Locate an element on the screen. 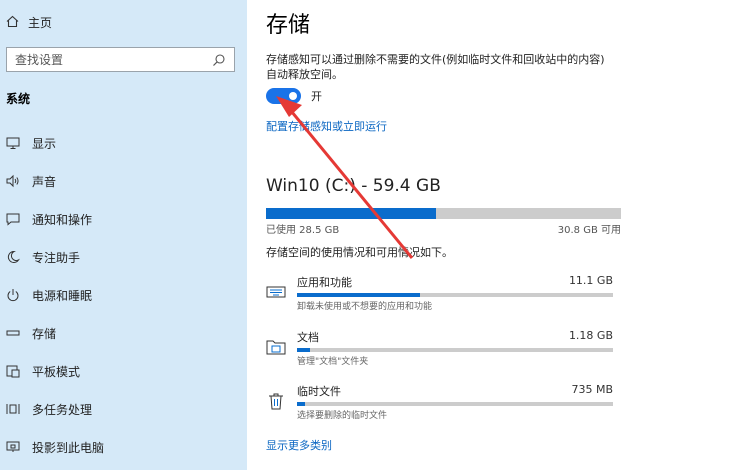 The height and width of the screenshot is (470, 739). search-placeholder: 查找设置 is located at coordinates (39, 60).